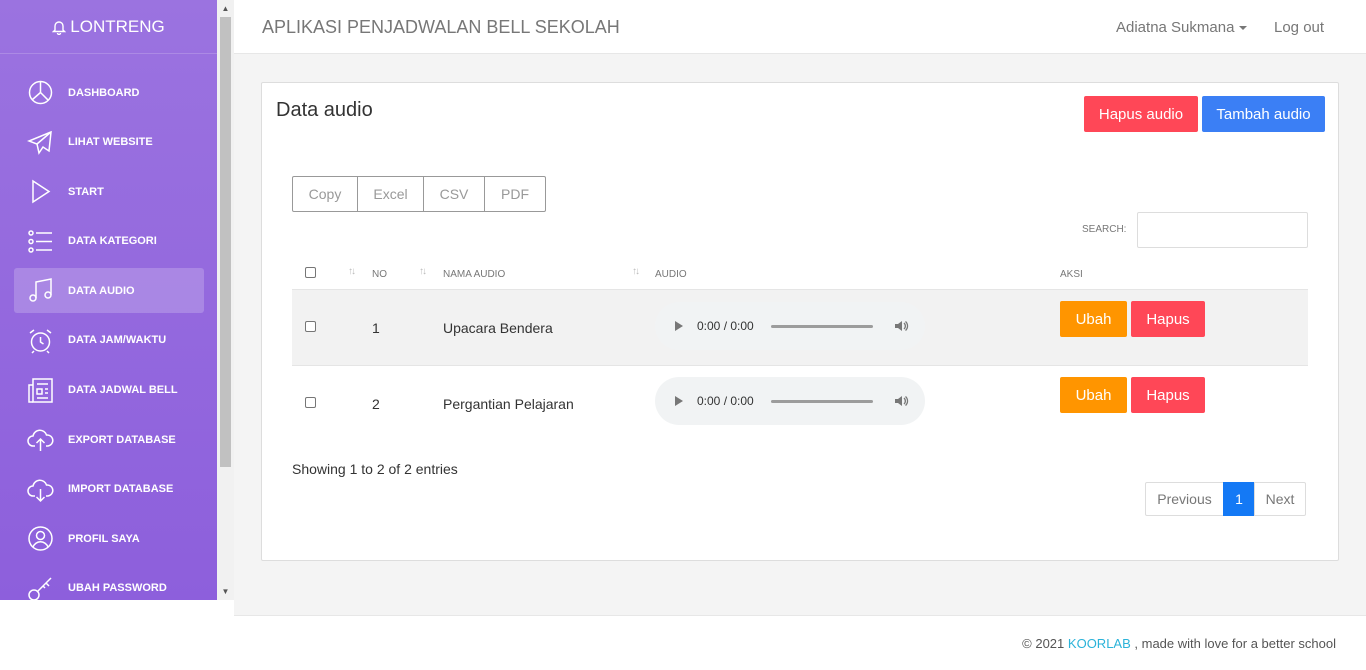  Describe the element at coordinates (379, 274) in the screenshot. I see `column-header-no: NO` at that location.